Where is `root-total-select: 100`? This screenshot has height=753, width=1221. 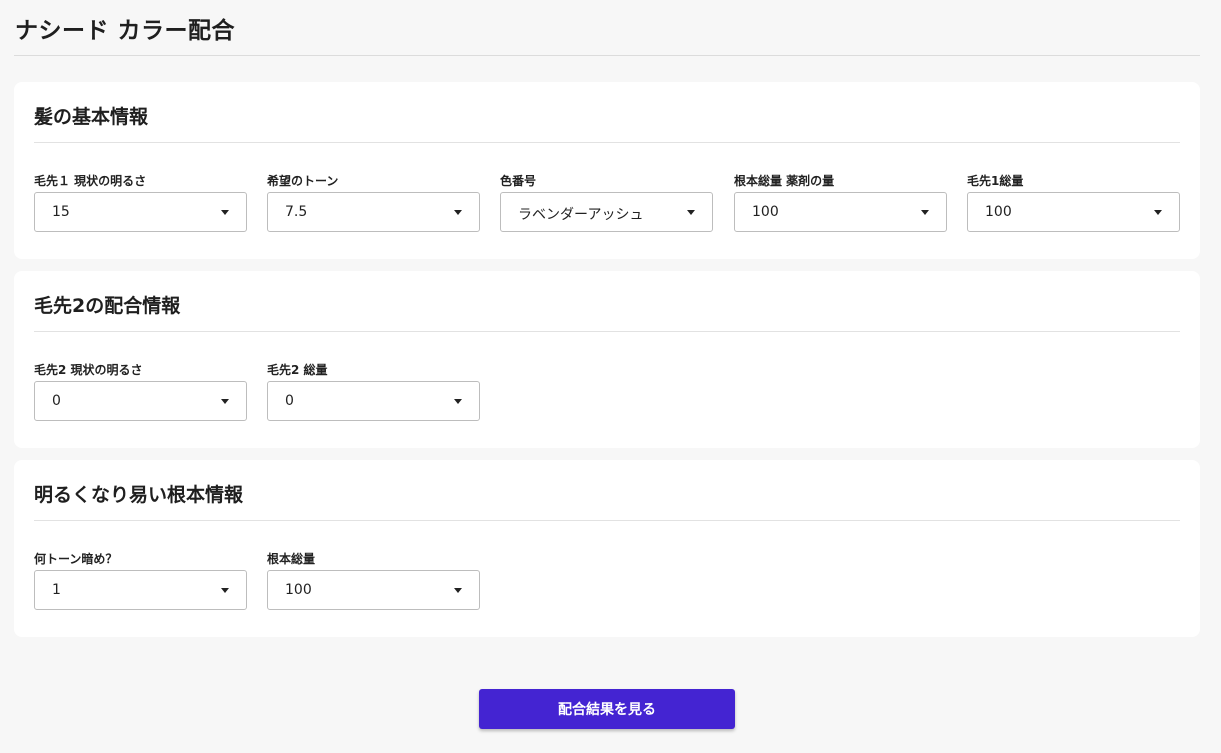 root-total-select: 100 is located at coordinates (373, 590).